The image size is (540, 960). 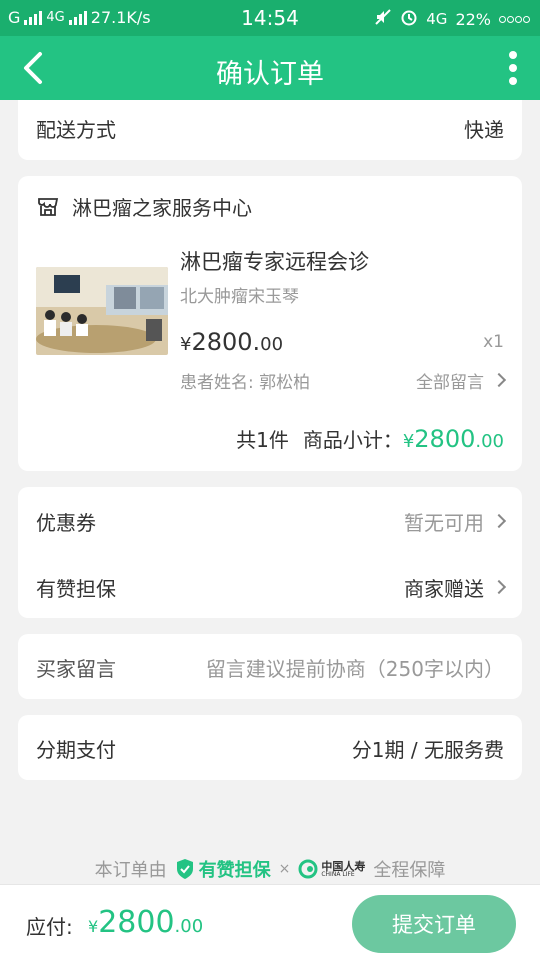 I want to click on battery-icon, so click(x=514, y=19).